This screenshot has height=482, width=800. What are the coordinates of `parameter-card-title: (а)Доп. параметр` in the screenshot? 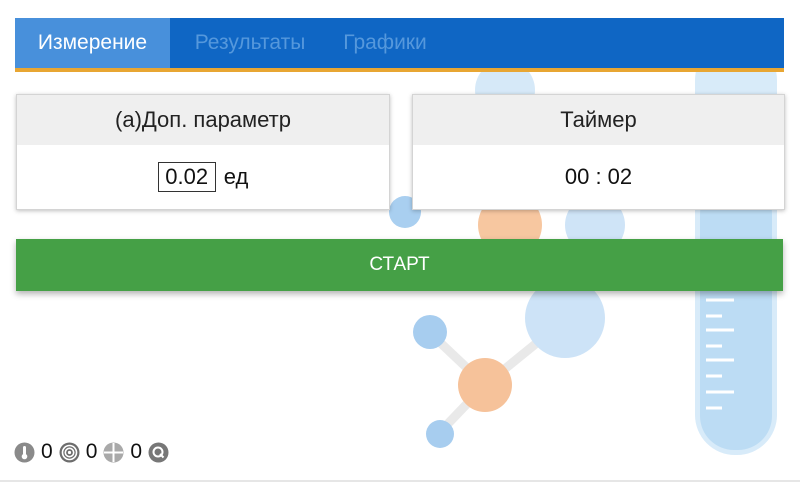 It's located at (203, 120).